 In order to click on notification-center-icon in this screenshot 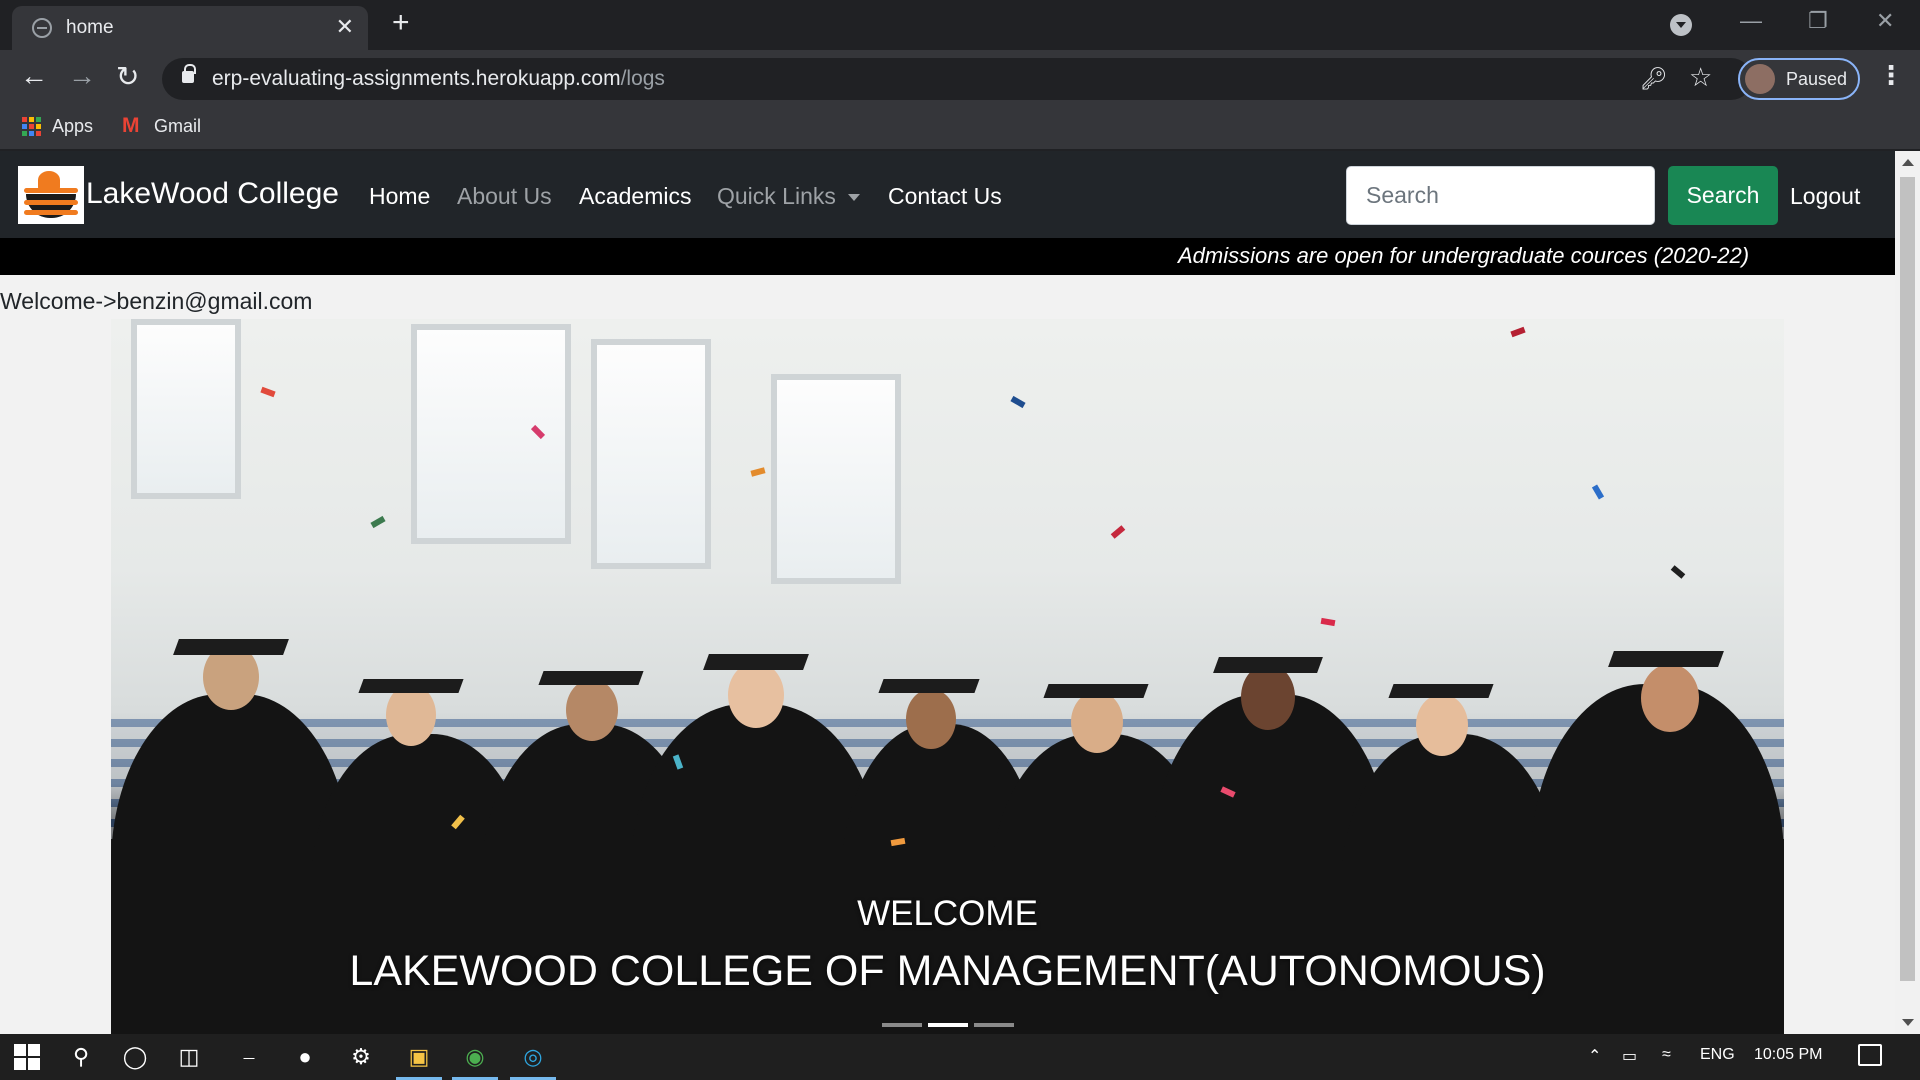, I will do `click(1870, 1055)`.